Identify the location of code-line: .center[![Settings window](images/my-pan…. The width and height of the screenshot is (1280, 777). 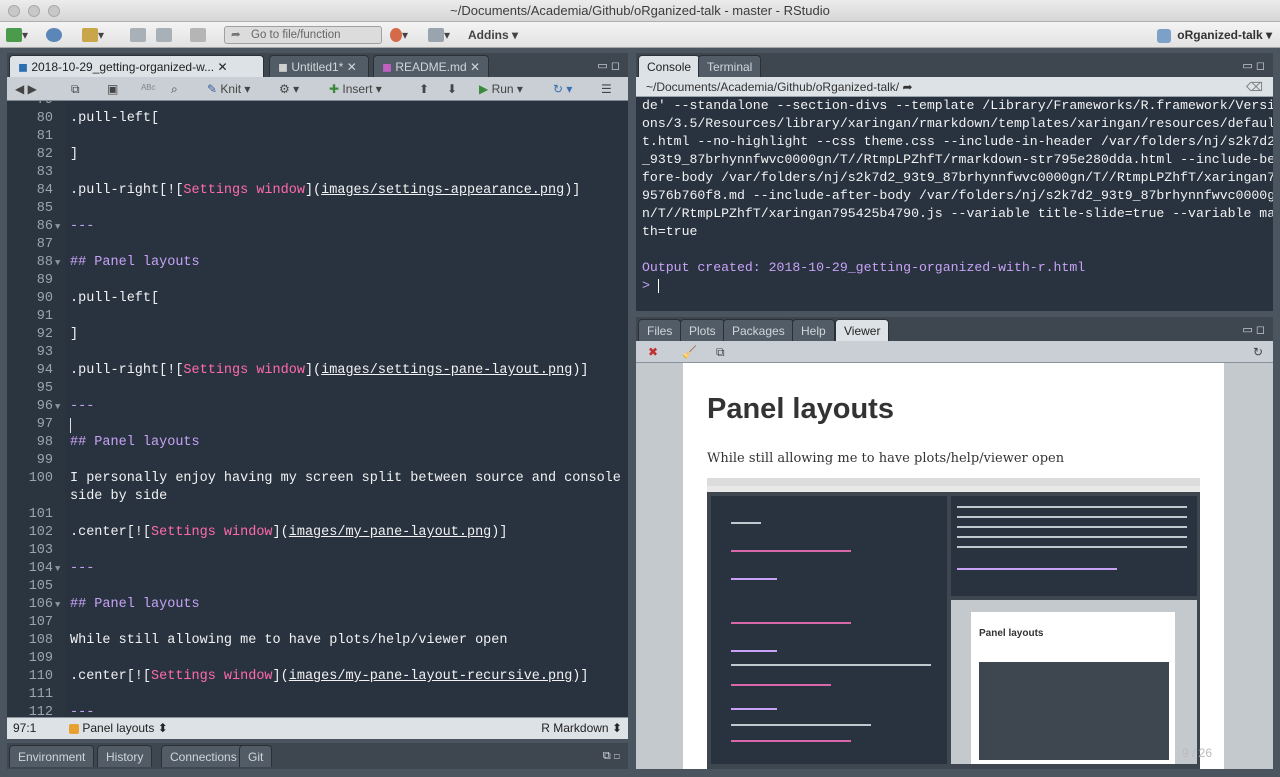
(329, 676).